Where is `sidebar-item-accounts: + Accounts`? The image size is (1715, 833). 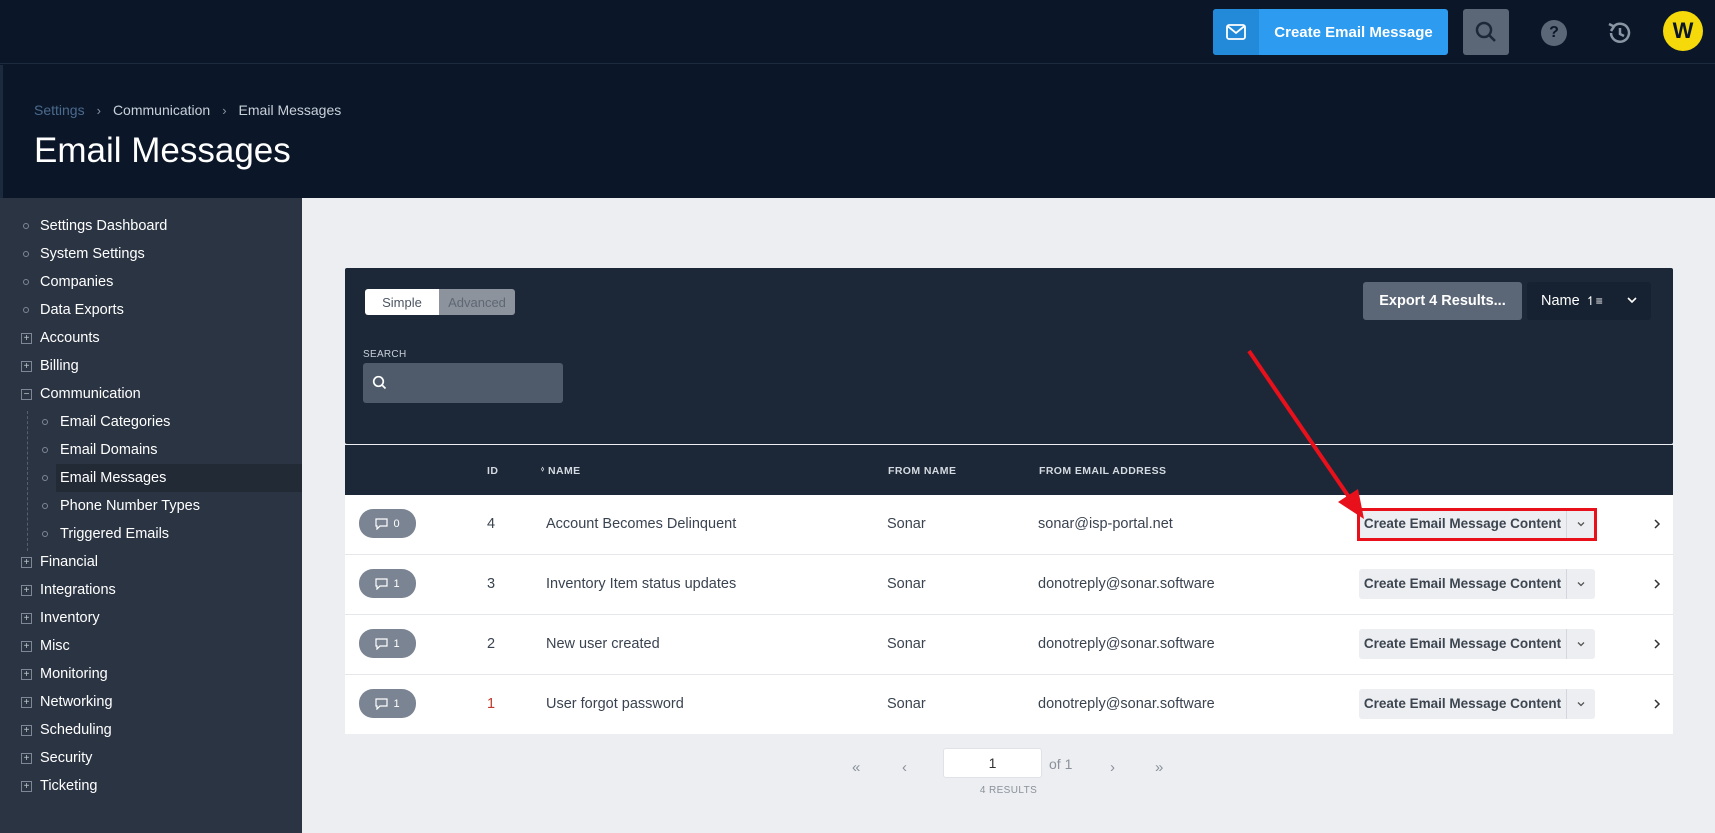
sidebar-item-accounts: + Accounts is located at coordinates (151, 338).